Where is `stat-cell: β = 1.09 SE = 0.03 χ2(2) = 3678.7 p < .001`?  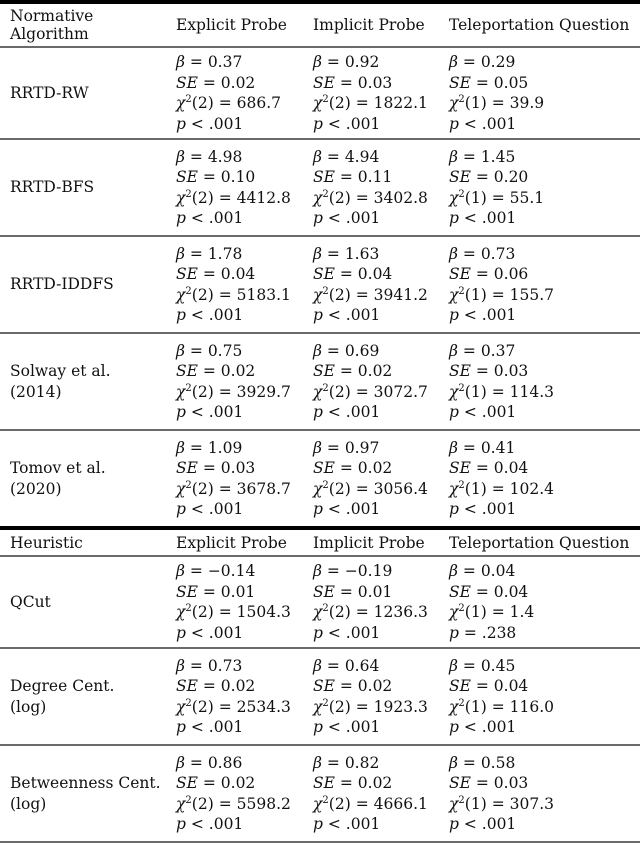
stat-cell: β = 1.09 SE = 0.03 χ2(2) = 3678.7 p < .001 is located at coordinates (244, 479).